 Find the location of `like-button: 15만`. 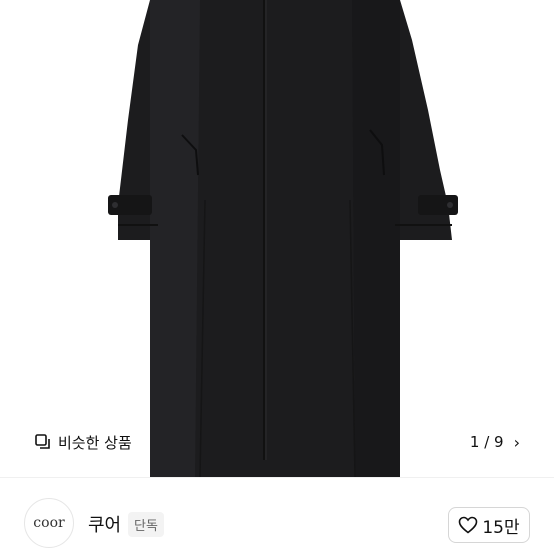

like-button: 15만 is located at coordinates (489, 525).